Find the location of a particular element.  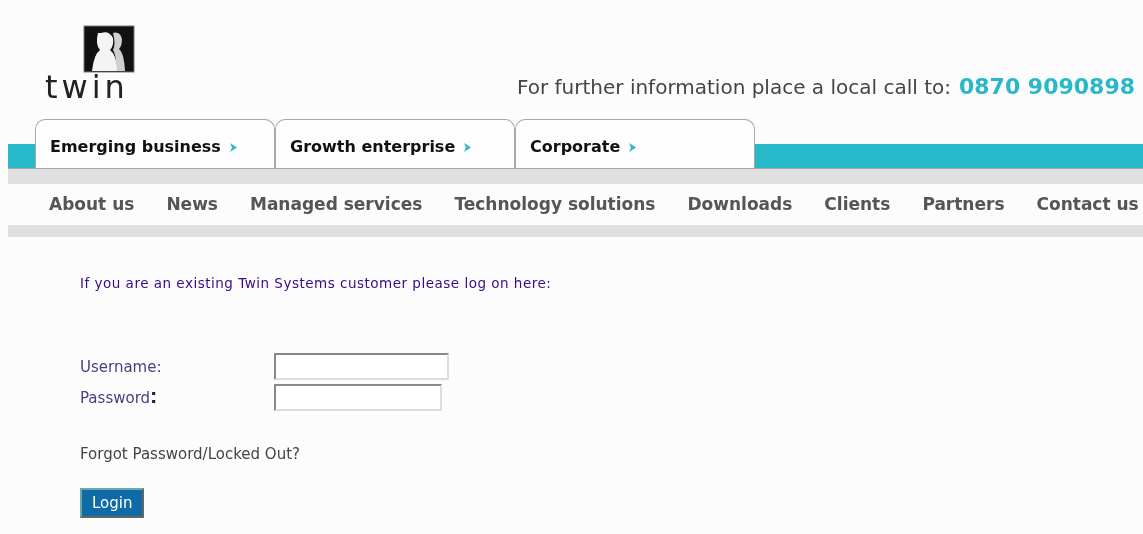

password-field is located at coordinates (358, 398).